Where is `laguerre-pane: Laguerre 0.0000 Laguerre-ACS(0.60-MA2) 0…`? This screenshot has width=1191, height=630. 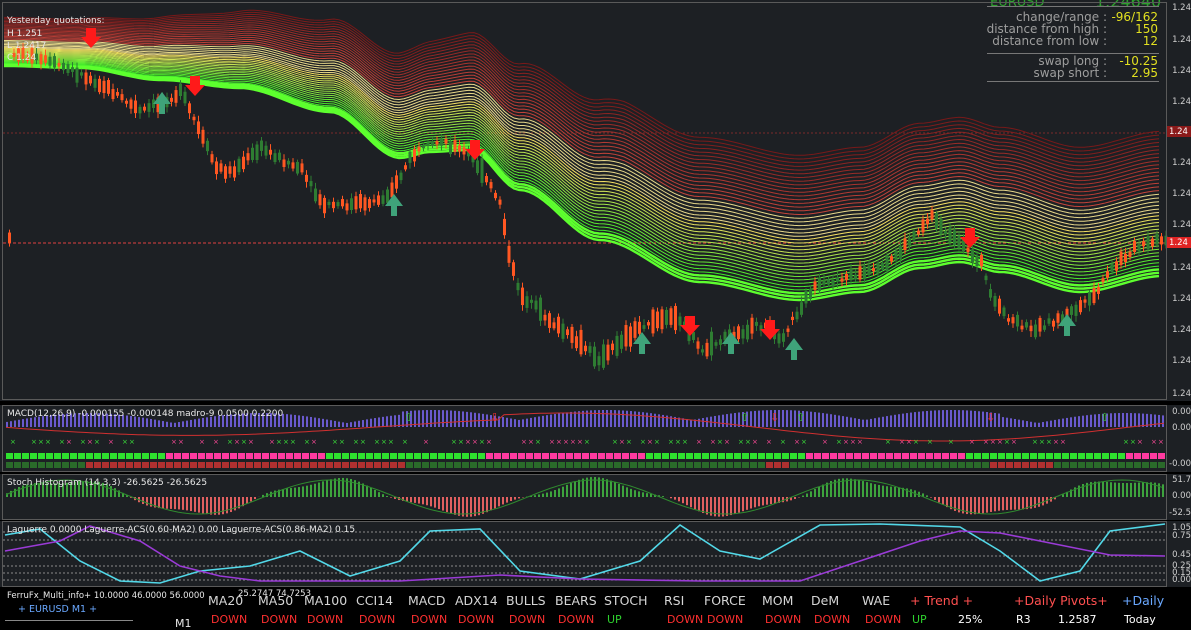 laguerre-pane: Laguerre 0.0000 Laguerre-ACS(0.60-MA2) 0… is located at coordinates (595, 554).